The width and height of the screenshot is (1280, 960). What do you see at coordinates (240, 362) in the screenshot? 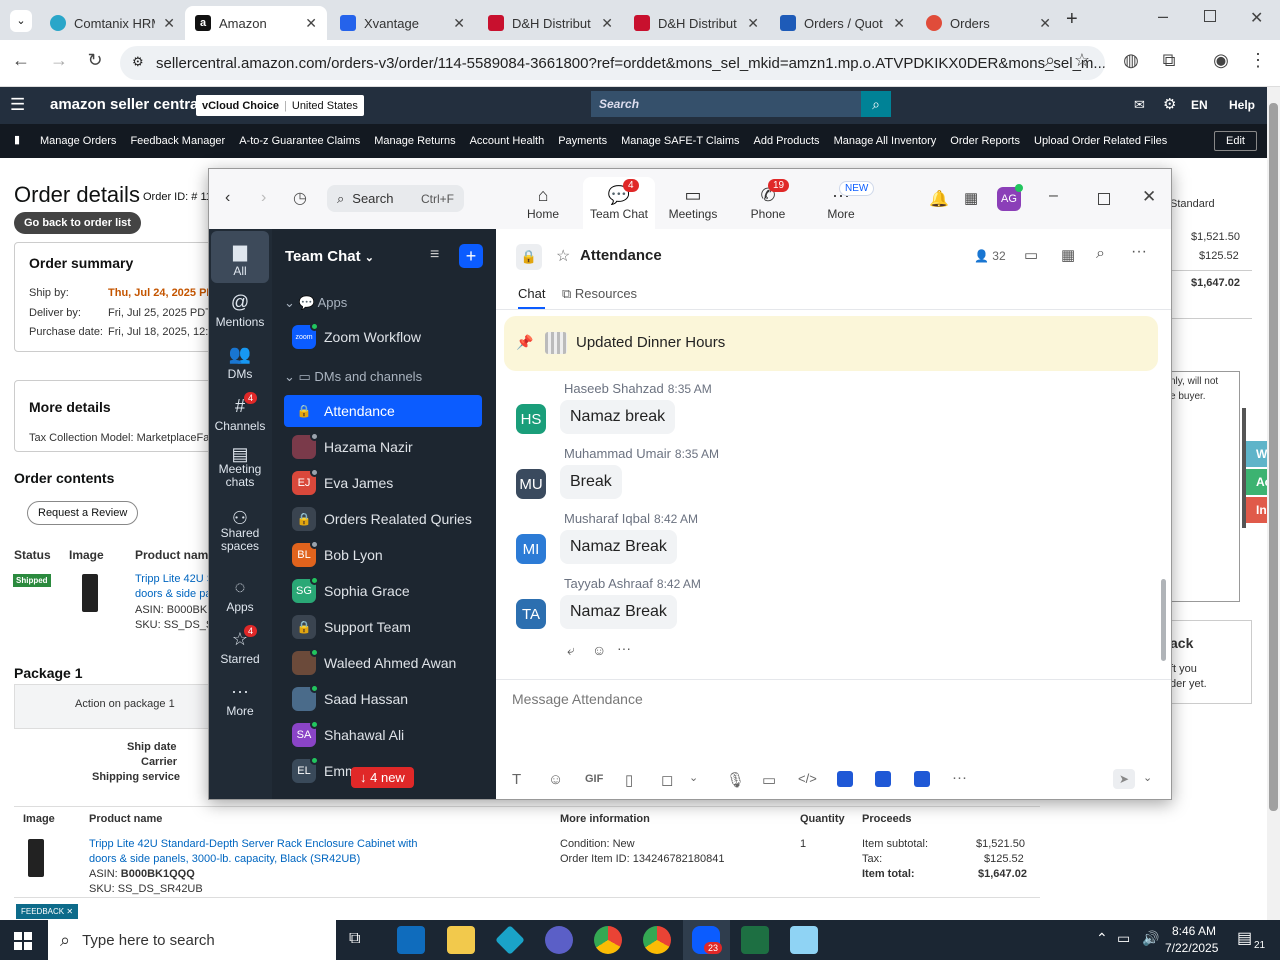
I see `rail-dms: 👥 DMs` at bounding box center [240, 362].